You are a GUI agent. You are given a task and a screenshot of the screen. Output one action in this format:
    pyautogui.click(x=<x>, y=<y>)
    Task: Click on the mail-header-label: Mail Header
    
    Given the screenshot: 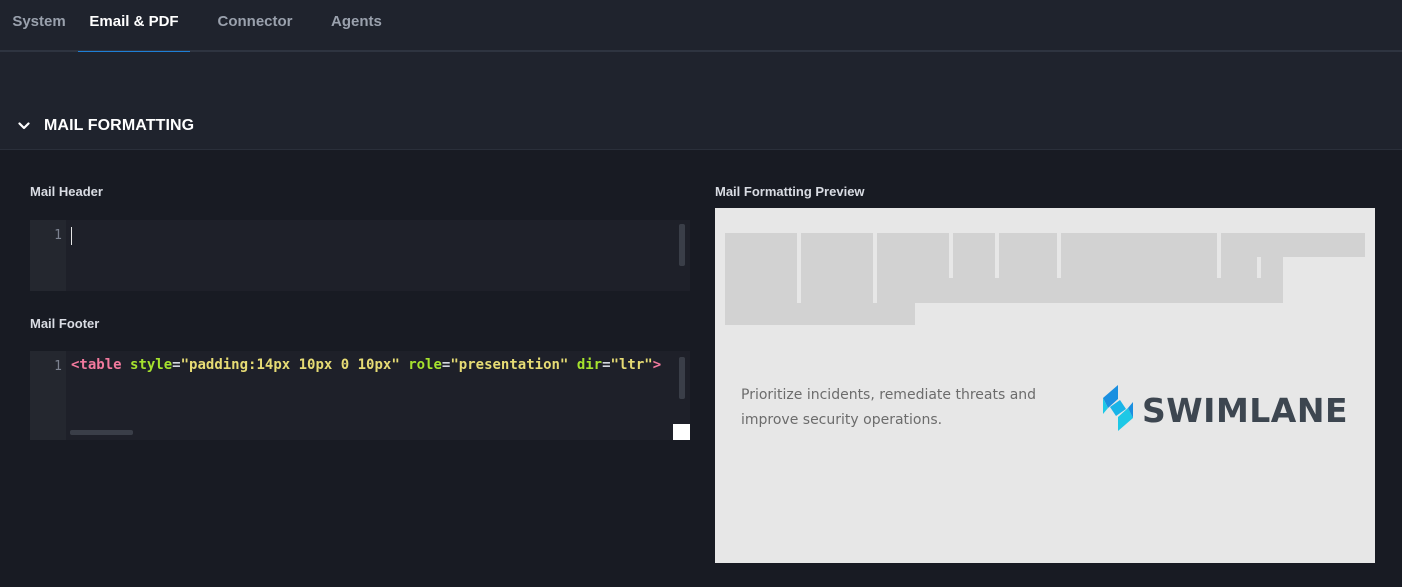 What is the action you would take?
    pyautogui.click(x=66, y=191)
    